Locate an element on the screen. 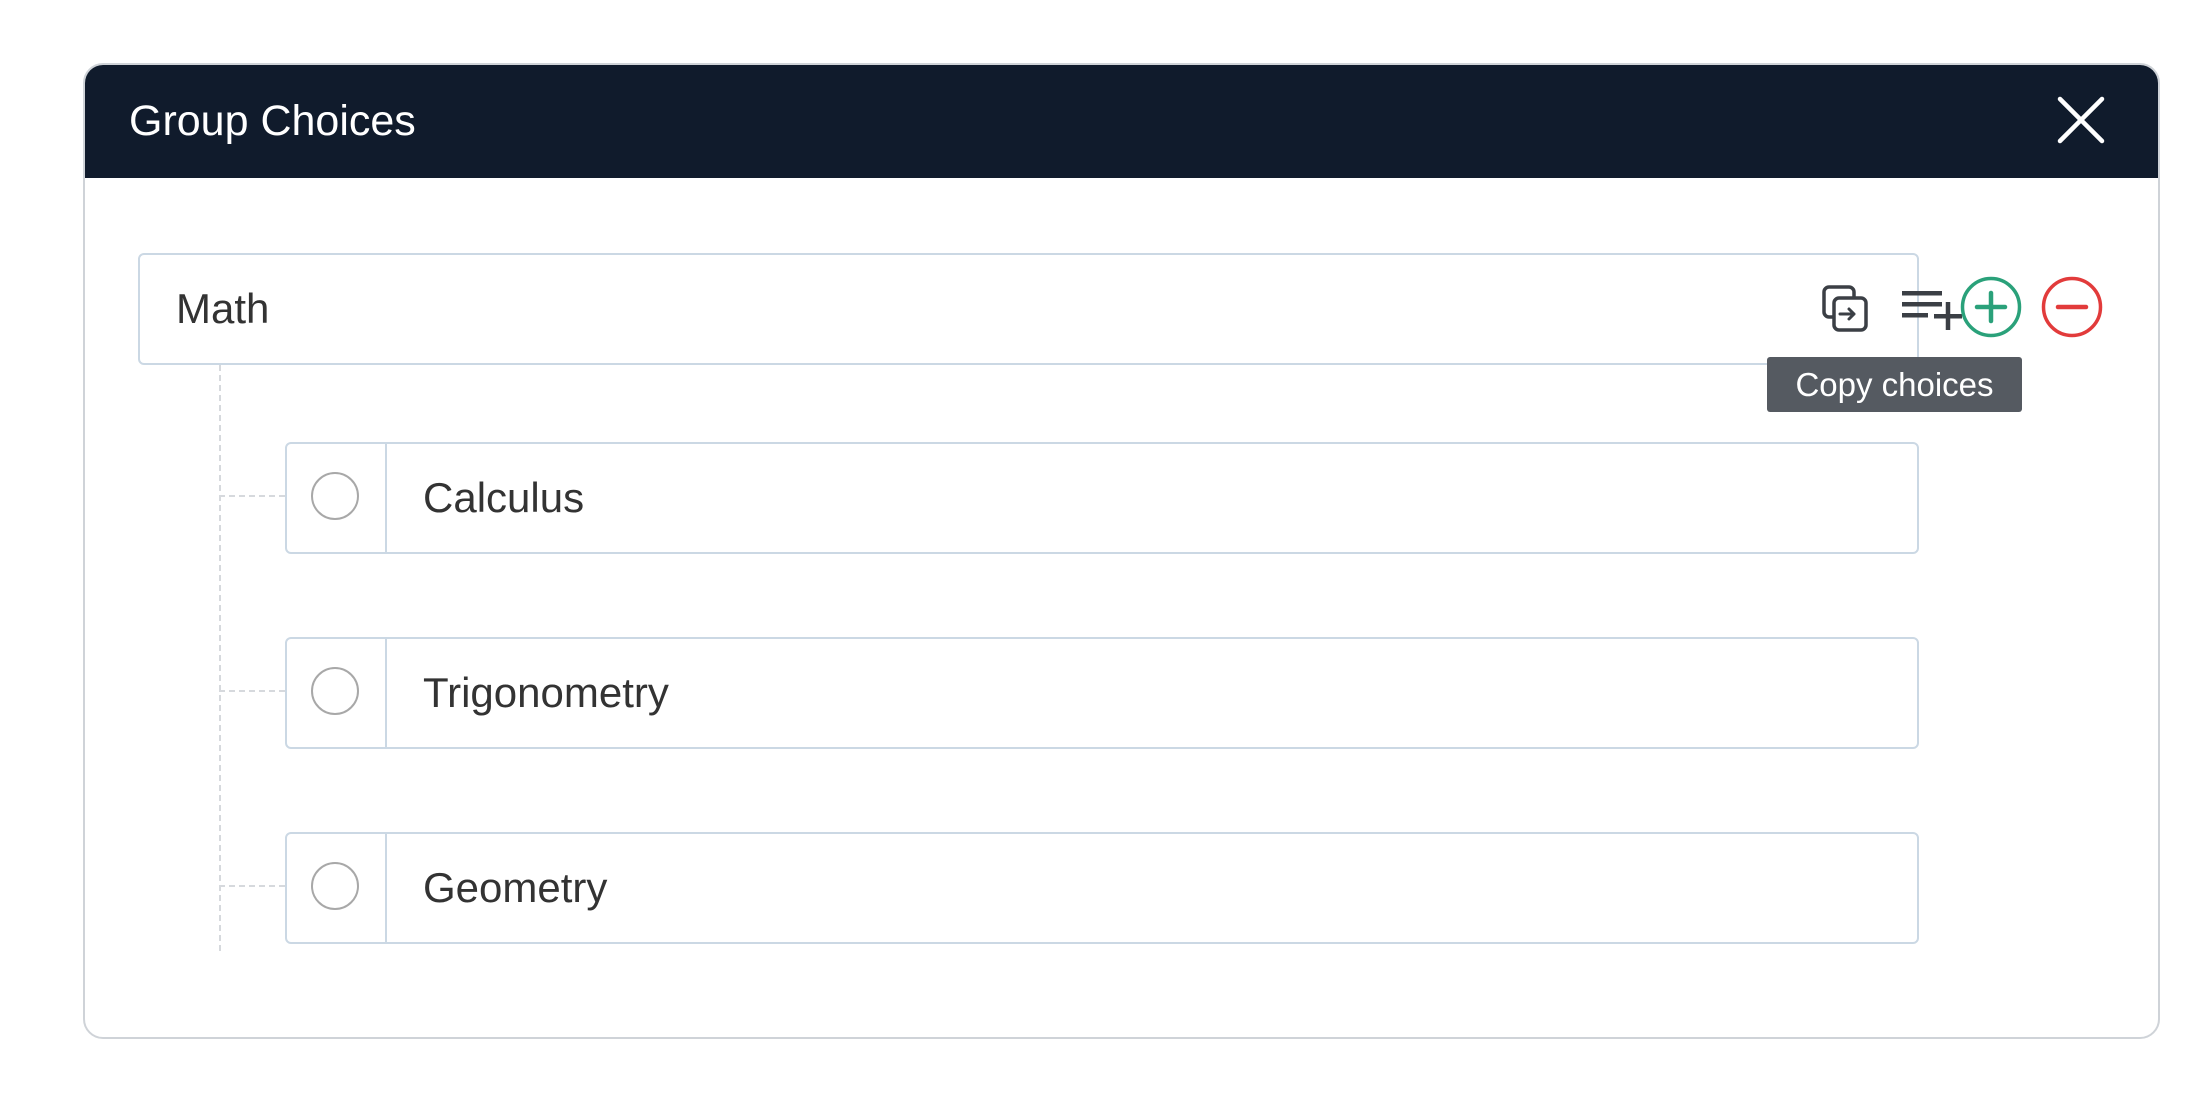 This screenshot has width=2212, height=1115. tree-connector-vertical is located at coordinates (220, 658).